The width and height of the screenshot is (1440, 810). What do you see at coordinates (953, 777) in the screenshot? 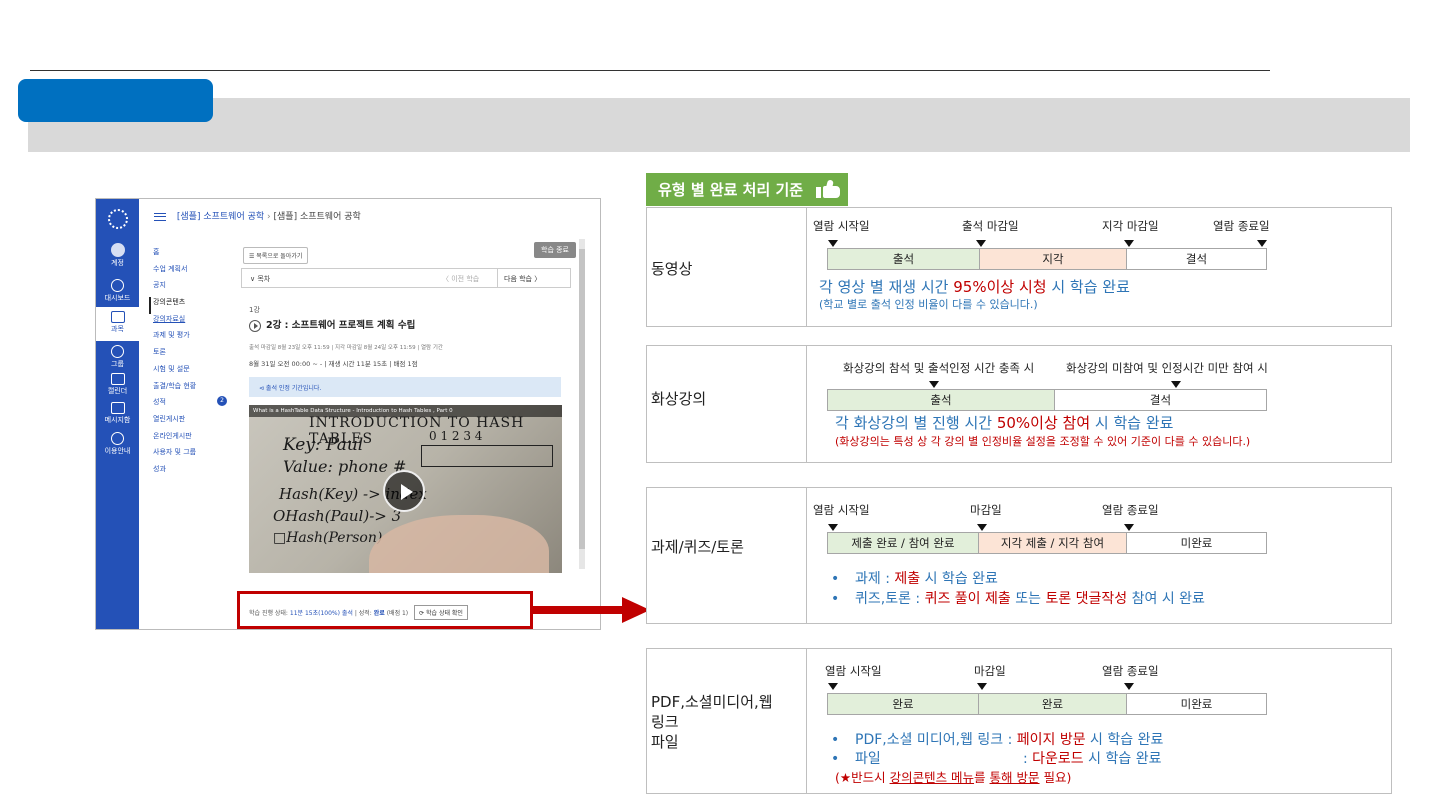
I see `visit-note: (★반드시 강의콘텐츠 메뉴를 통해 방문 필요)` at bounding box center [953, 777].